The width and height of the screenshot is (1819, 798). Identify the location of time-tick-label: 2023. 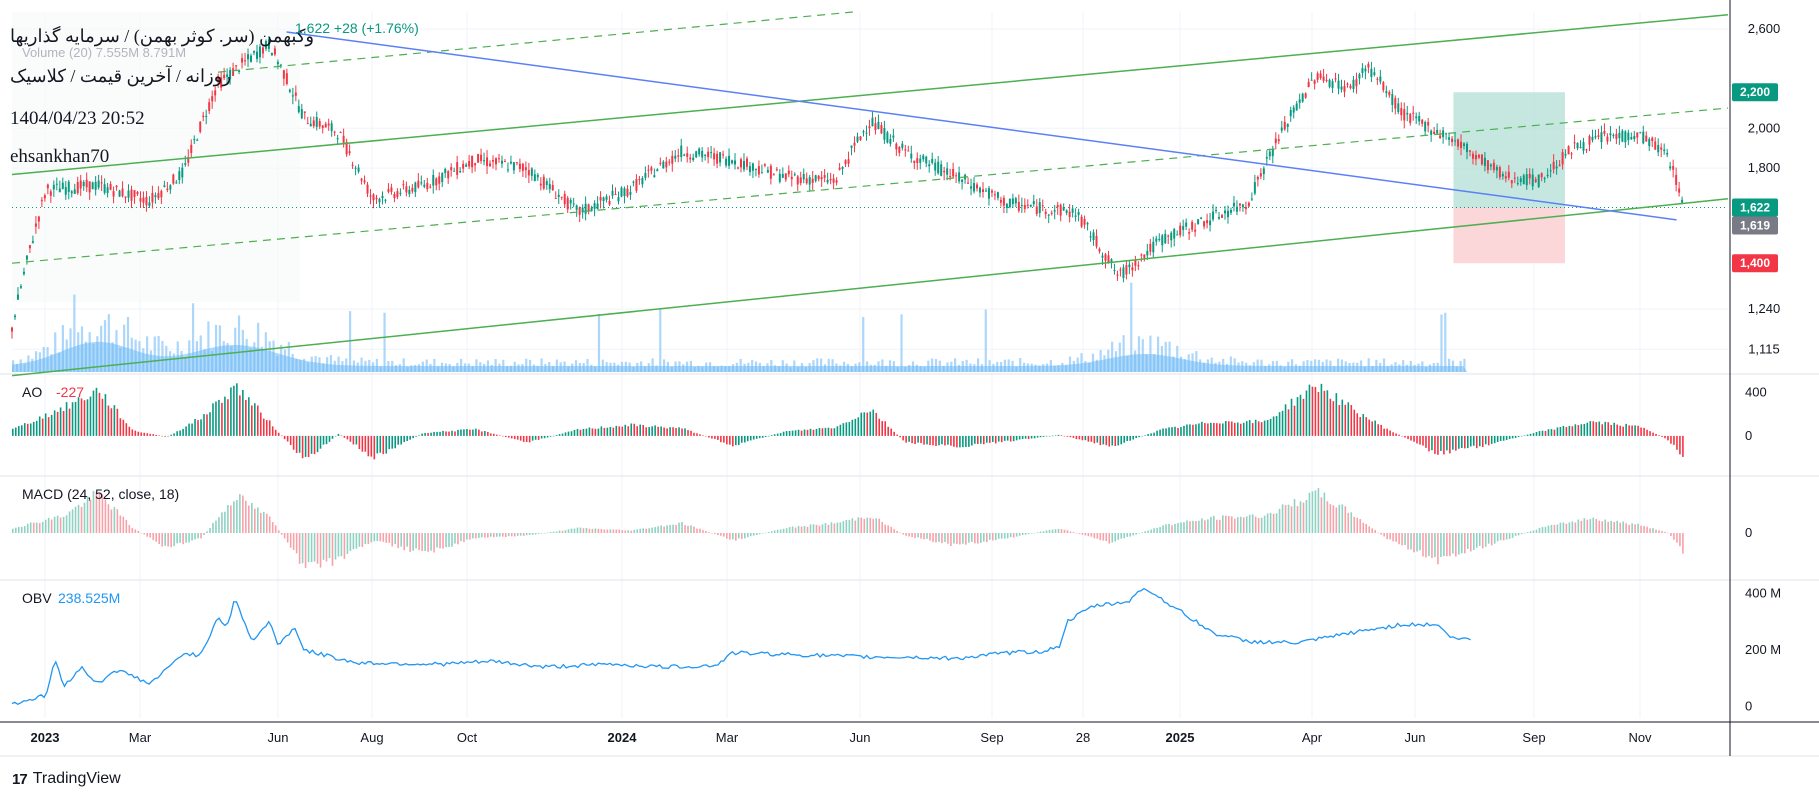
(45, 737).